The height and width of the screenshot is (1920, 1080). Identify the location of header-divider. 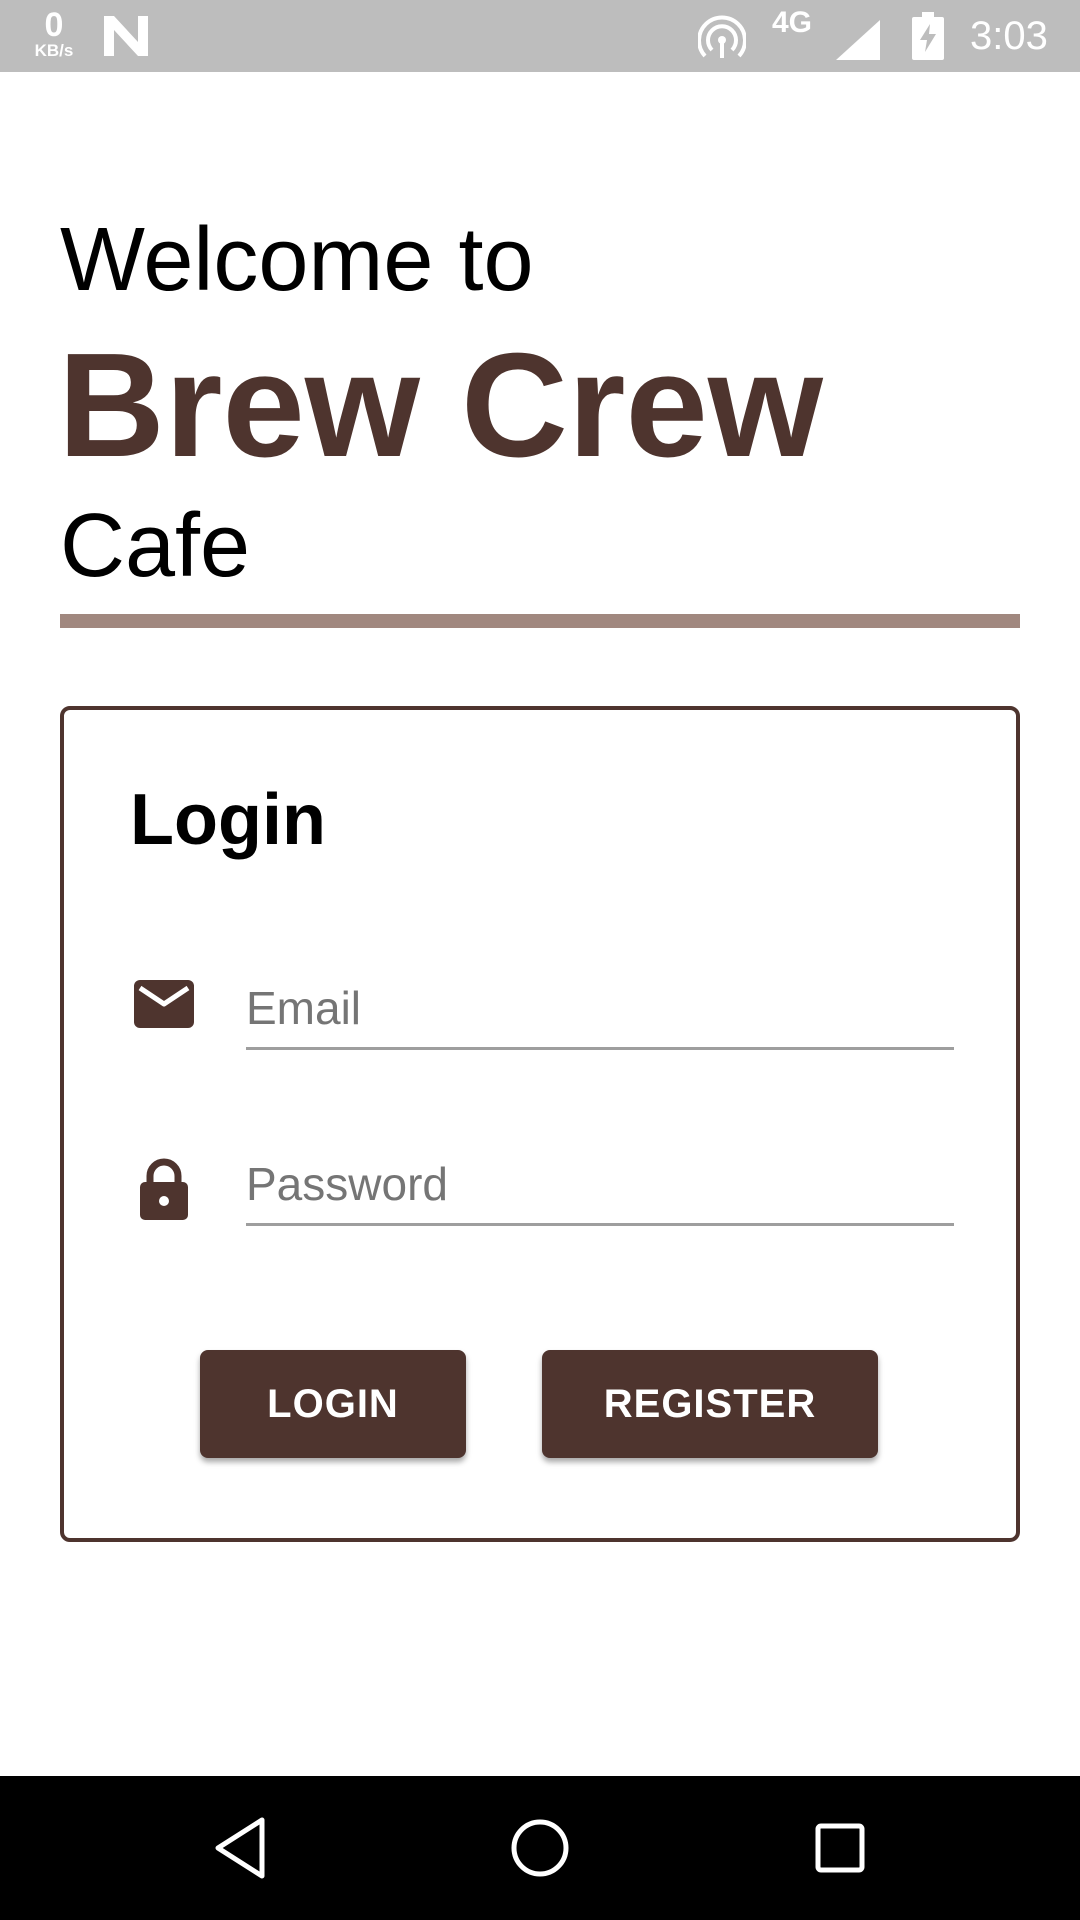
(540, 621).